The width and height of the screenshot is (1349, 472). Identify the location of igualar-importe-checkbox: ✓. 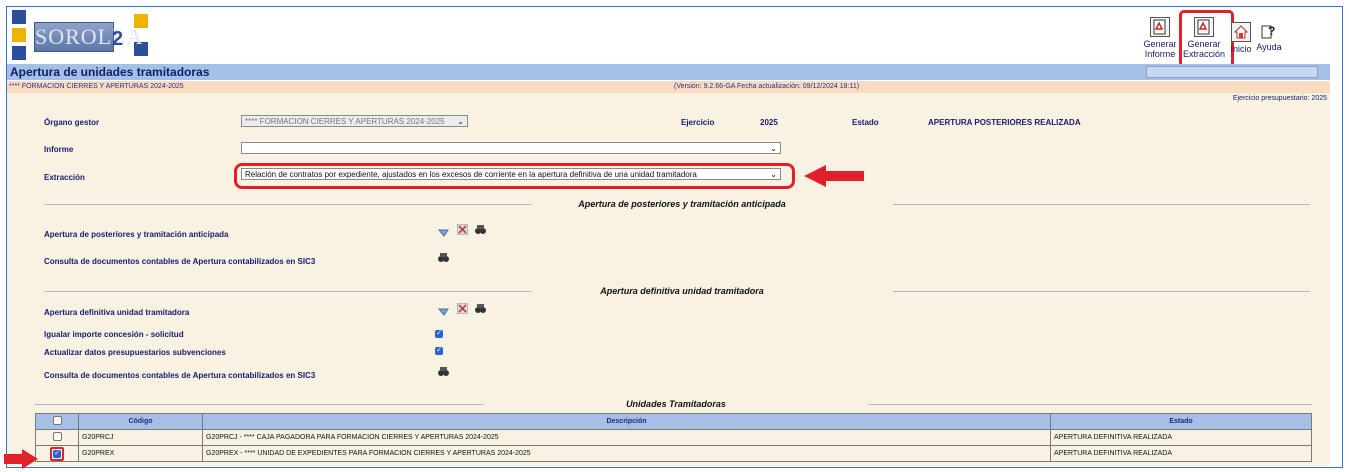
(439, 334).